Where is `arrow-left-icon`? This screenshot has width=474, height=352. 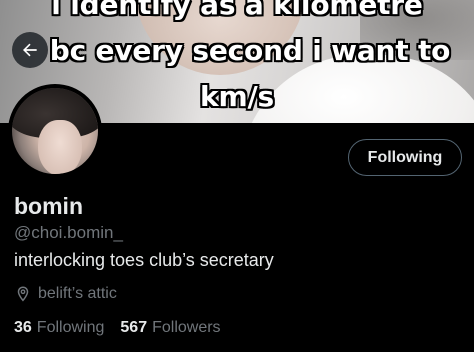
arrow-left-icon is located at coordinates (30, 50).